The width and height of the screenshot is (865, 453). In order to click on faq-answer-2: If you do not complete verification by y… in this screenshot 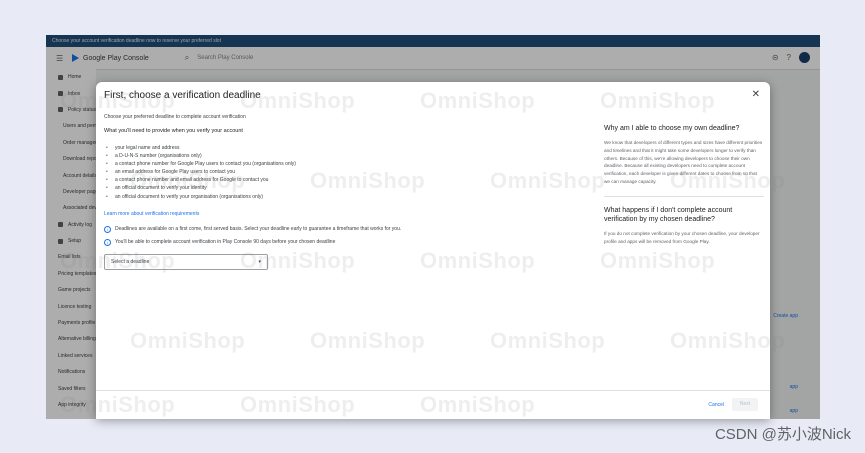, I will do `click(682, 237)`.